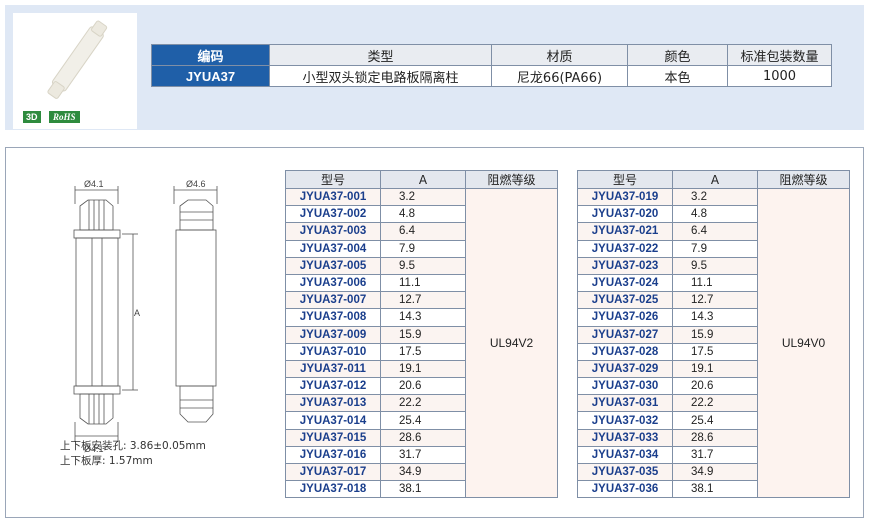 The width and height of the screenshot is (869, 523). What do you see at coordinates (106, 461) in the screenshot?
I see `note-thickness: 上下板厚: 1.57mm` at bounding box center [106, 461].